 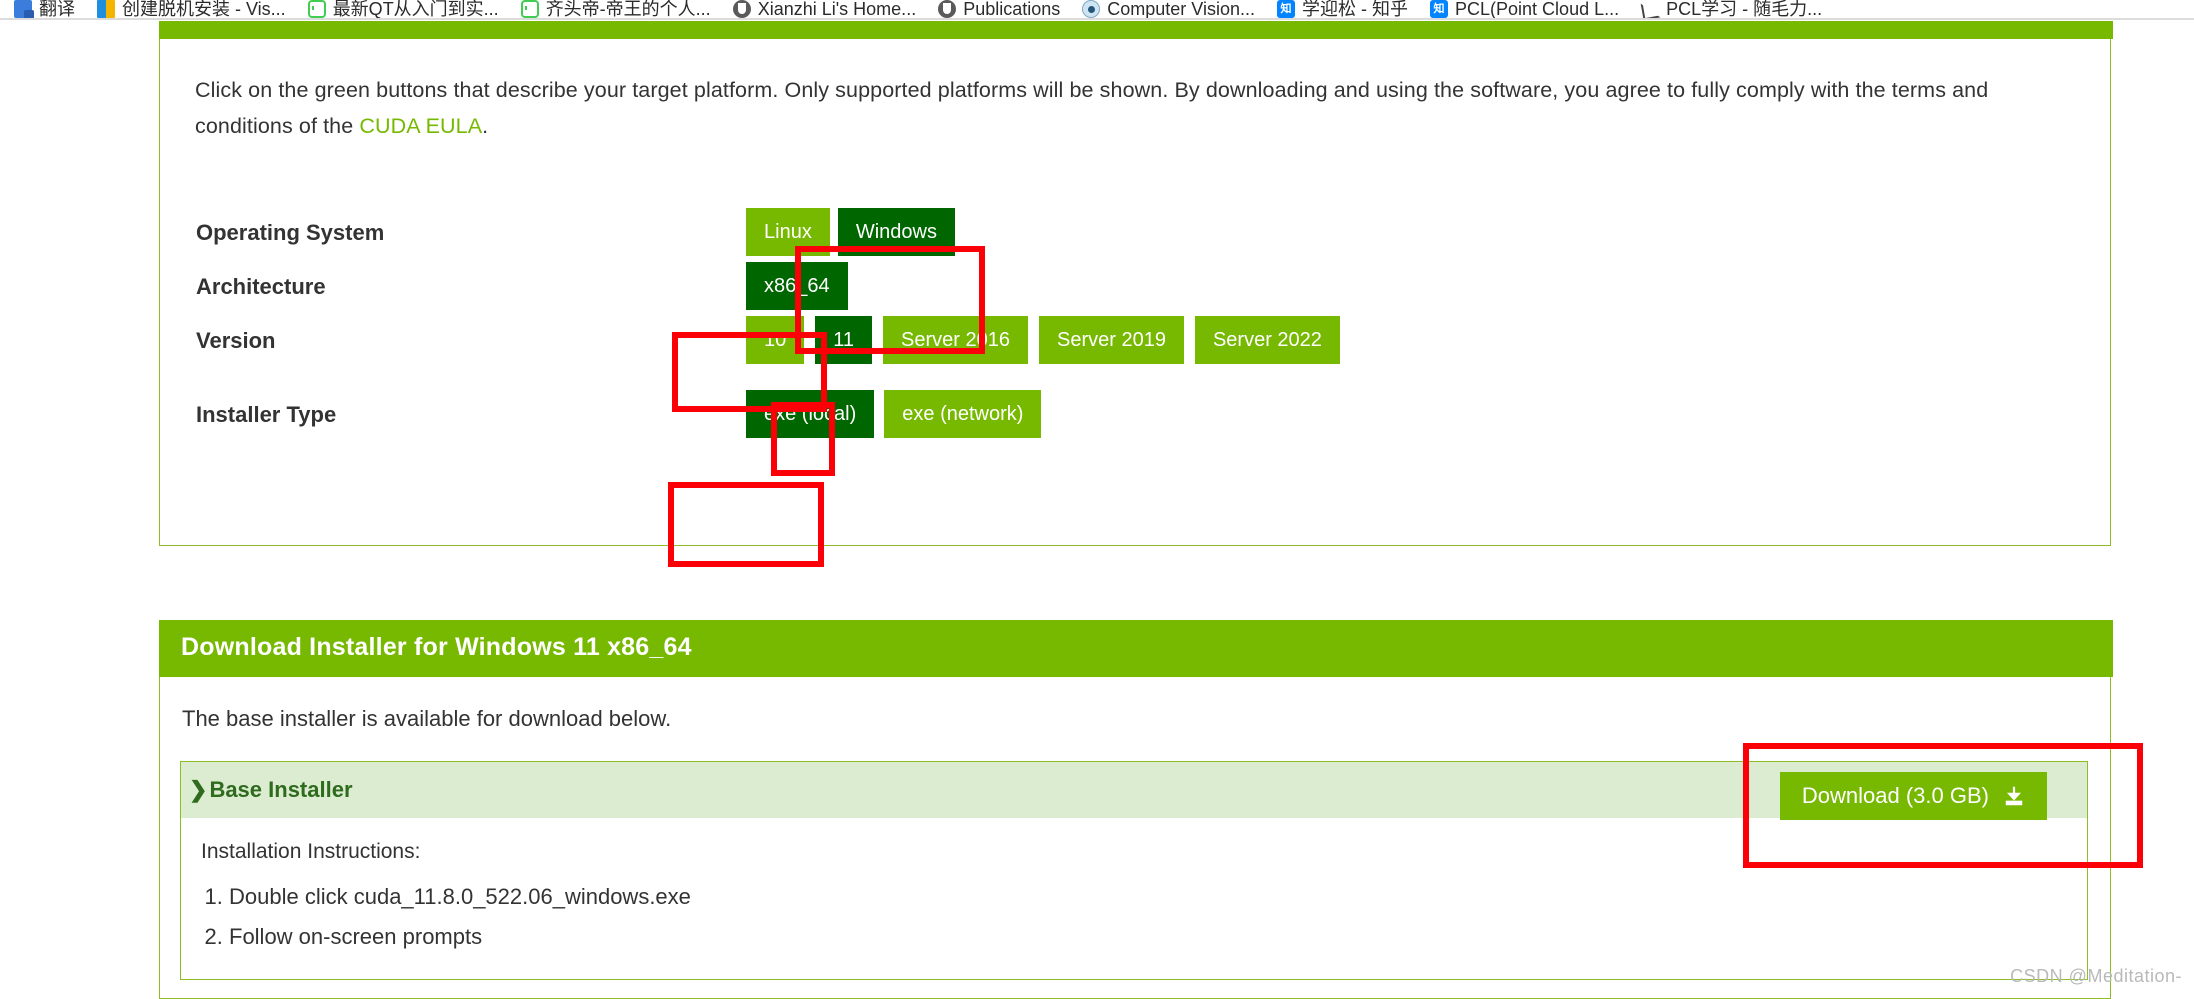 I want to click on chevron-right-icon: ❯, so click(x=198, y=789).